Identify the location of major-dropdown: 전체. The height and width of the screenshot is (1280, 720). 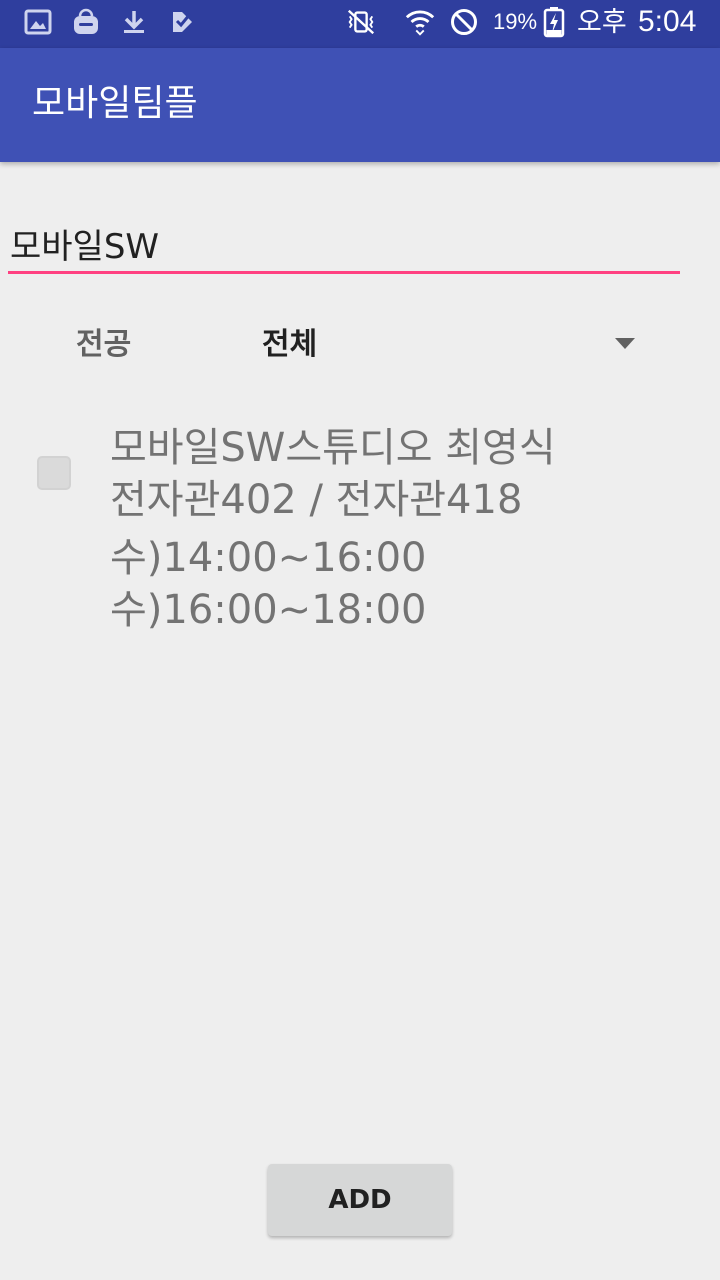
(445, 345).